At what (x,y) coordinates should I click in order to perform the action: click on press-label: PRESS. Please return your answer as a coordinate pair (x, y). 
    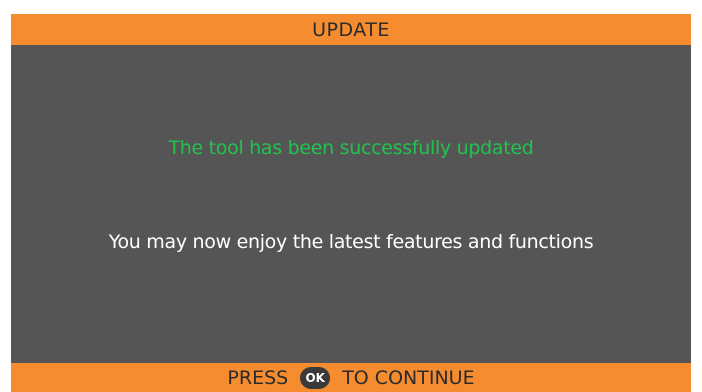
    Looking at the image, I should click on (258, 377).